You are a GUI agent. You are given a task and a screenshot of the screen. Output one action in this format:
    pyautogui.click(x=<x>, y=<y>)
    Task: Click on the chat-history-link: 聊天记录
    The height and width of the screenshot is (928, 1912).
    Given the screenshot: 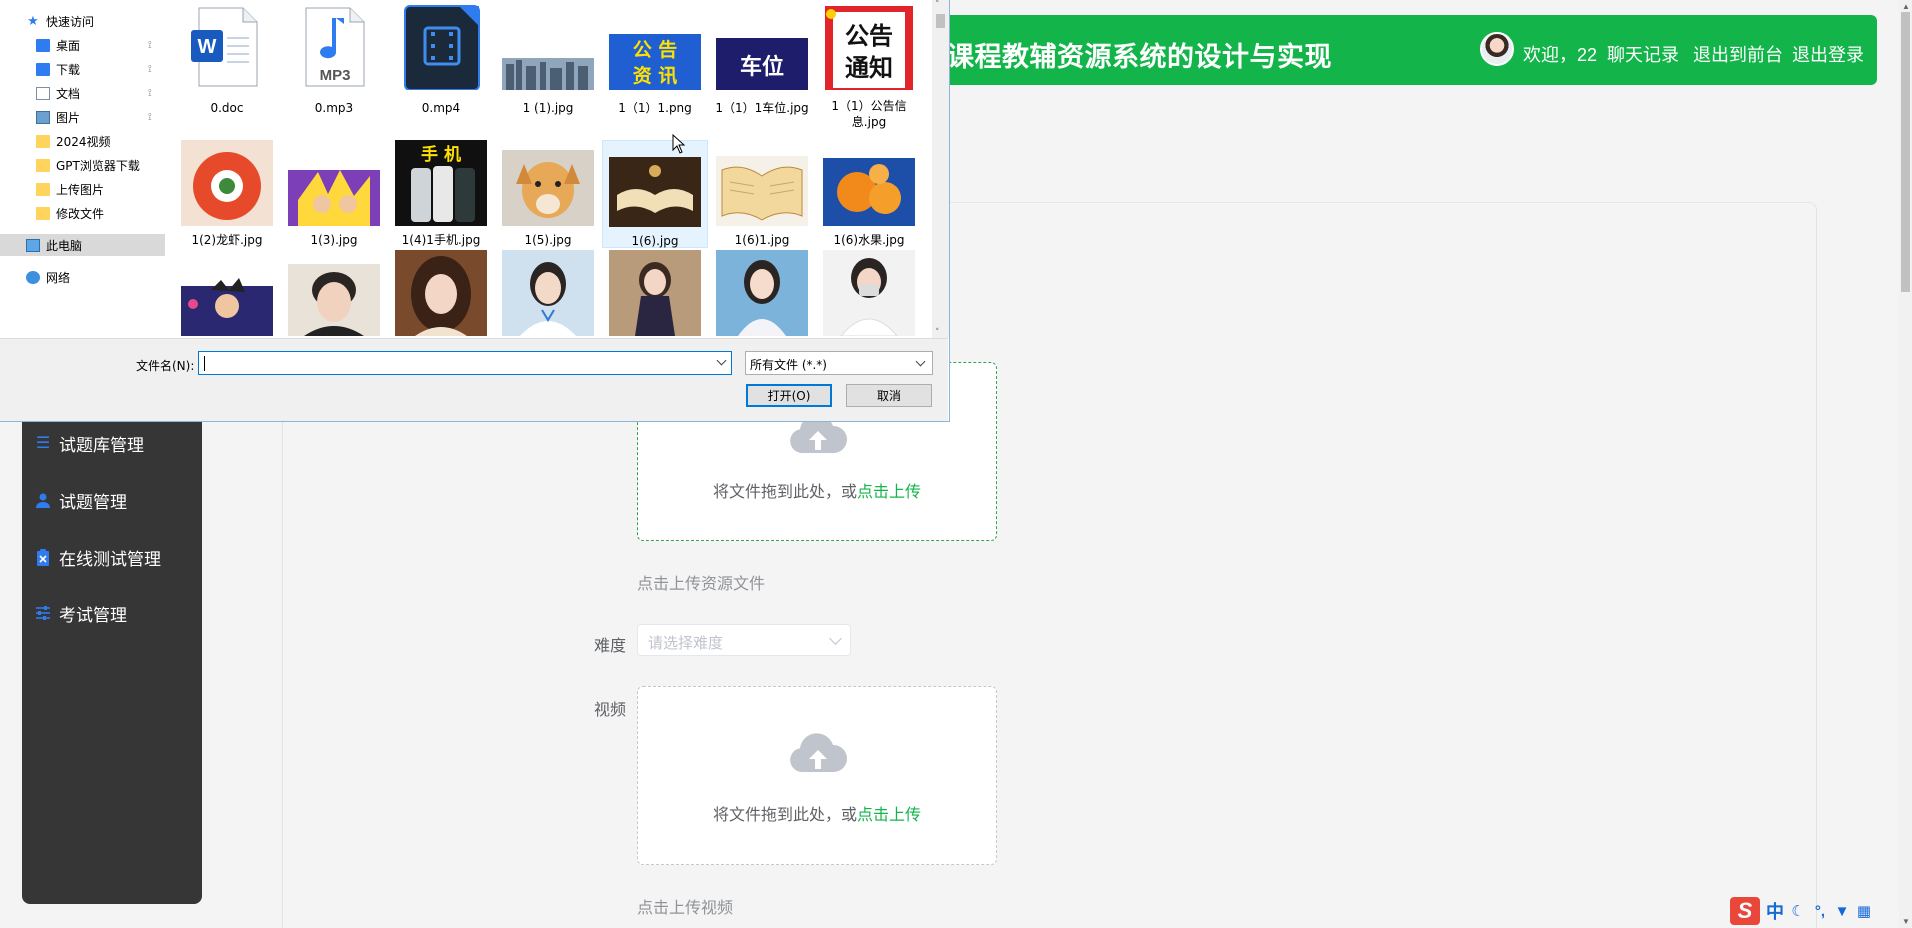 What is the action you would take?
    pyautogui.click(x=1643, y=54)
    